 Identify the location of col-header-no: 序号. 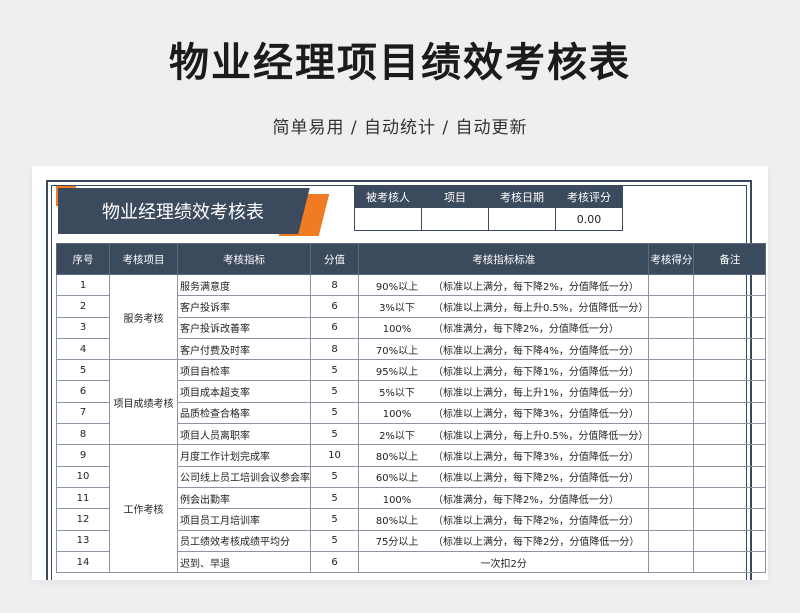
(83, 259).